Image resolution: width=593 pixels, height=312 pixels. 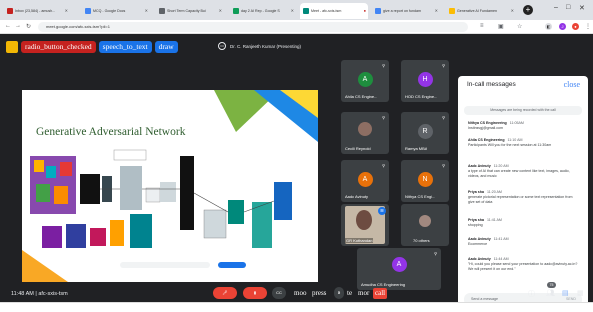 I want to click on activities-icon: ▦, so click(x=580, y=293).